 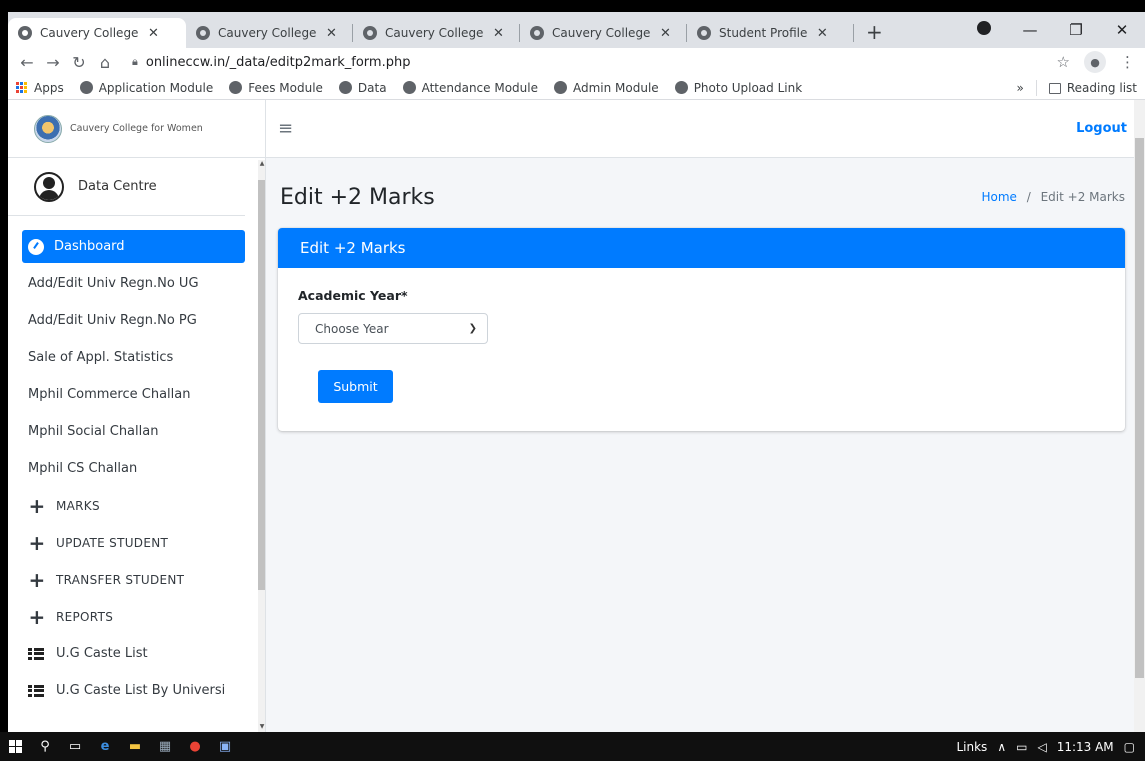 What do you see at coordinates (135, 62) in the screenshot?
I see `lock-icon: 🔒︎` at bounding box center [135, 62].